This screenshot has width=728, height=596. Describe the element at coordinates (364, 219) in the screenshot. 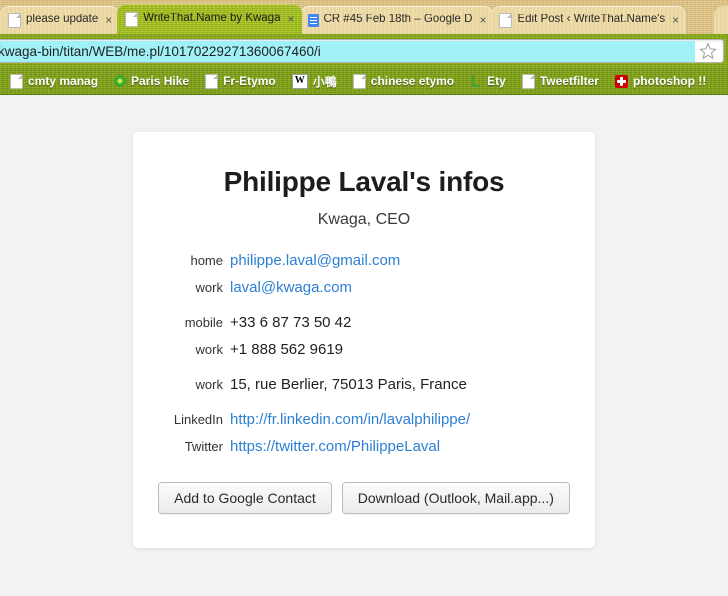

I see `card-subtitle: Kwaga, CEO` at that location.